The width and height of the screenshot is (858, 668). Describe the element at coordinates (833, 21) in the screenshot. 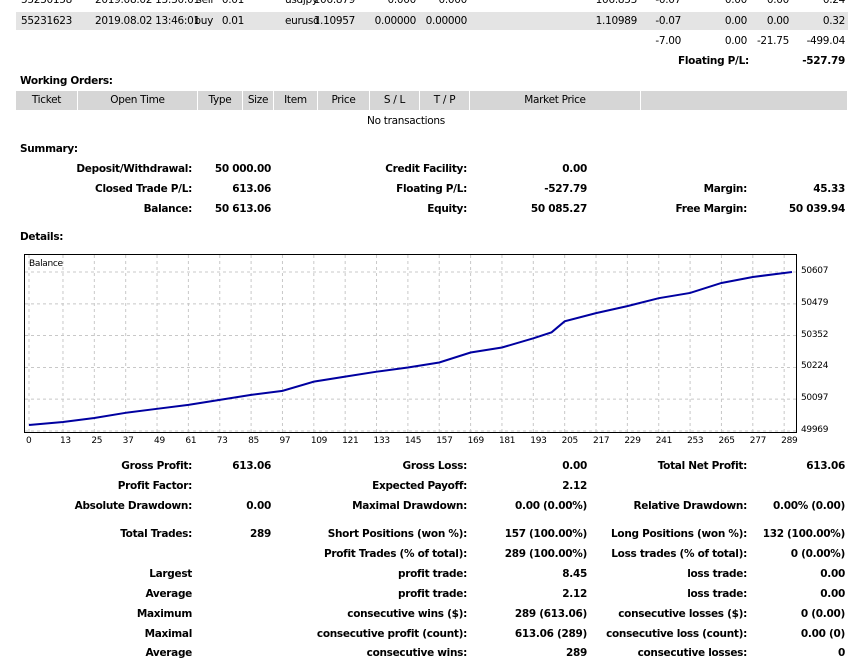

I see `trade-cell: 0.32` at that location.